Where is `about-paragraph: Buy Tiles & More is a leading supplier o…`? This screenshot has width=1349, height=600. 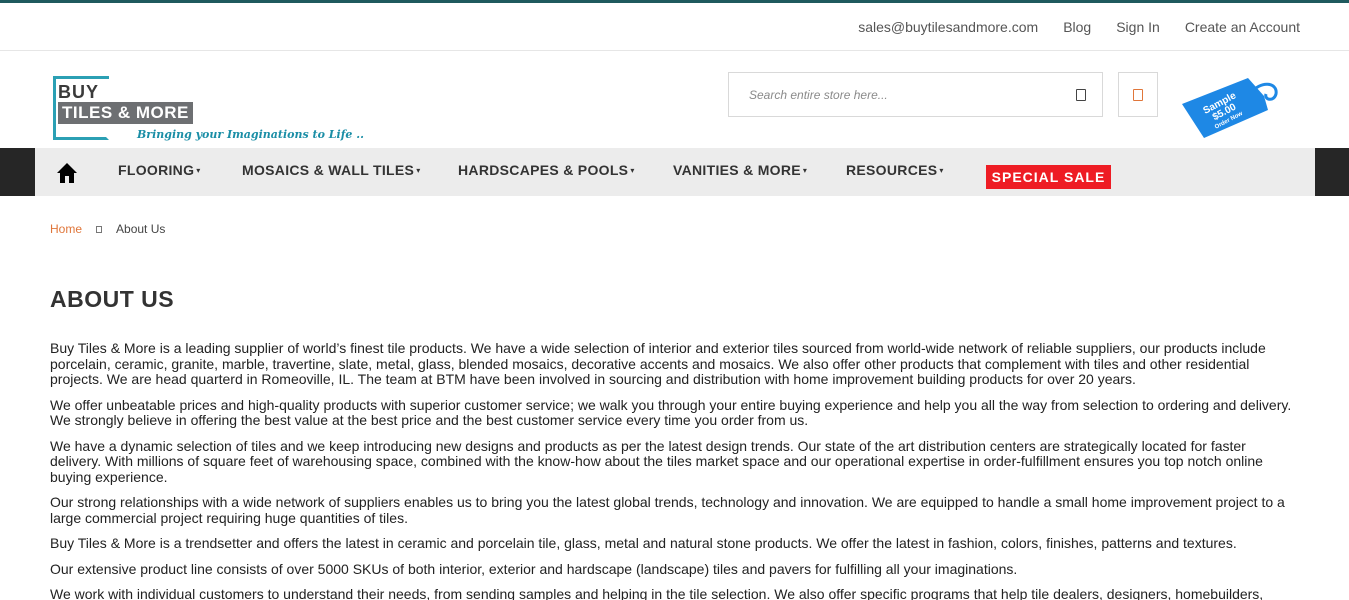
about-paragraph: Buy Tiles & More is a leading supplier o… is located at coordinates (658, 363).